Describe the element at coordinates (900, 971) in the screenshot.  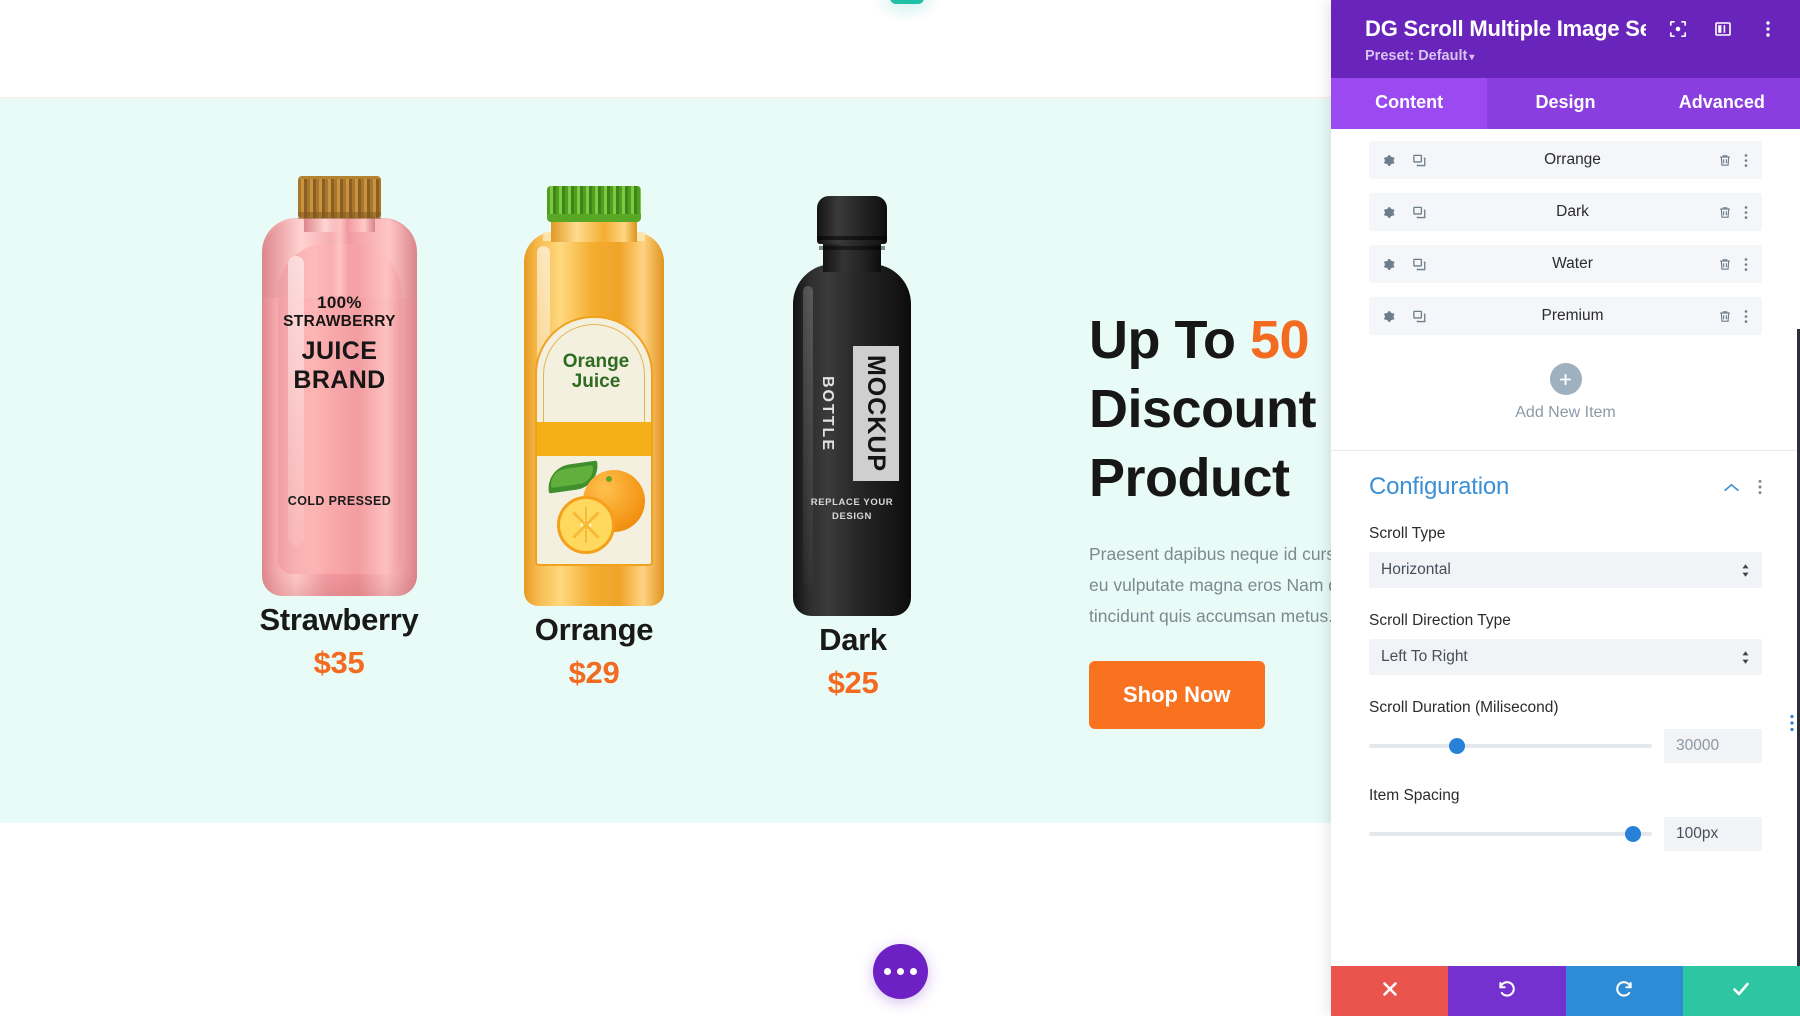
I see `ellipsis-fab-button` at that location.